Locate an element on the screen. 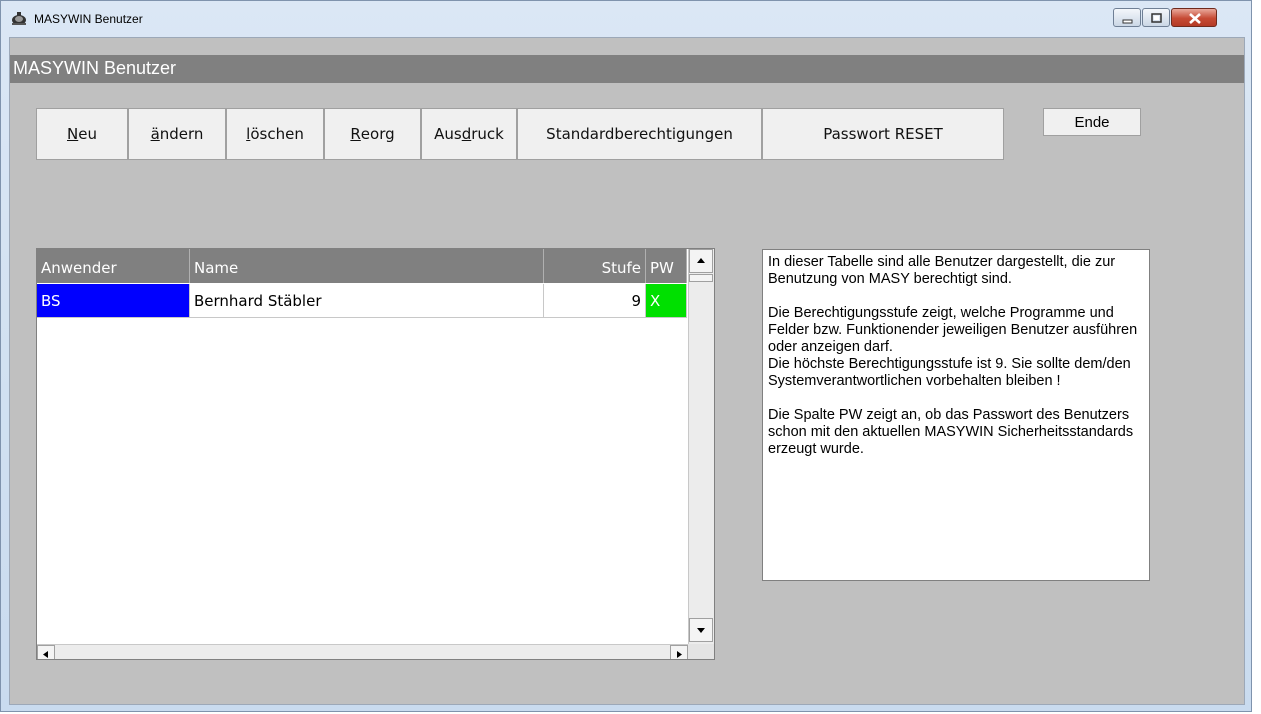 This screenshot has height=714, width=1261. form-title: MASYWIN Benutzer is located at coordinates (95, 68).